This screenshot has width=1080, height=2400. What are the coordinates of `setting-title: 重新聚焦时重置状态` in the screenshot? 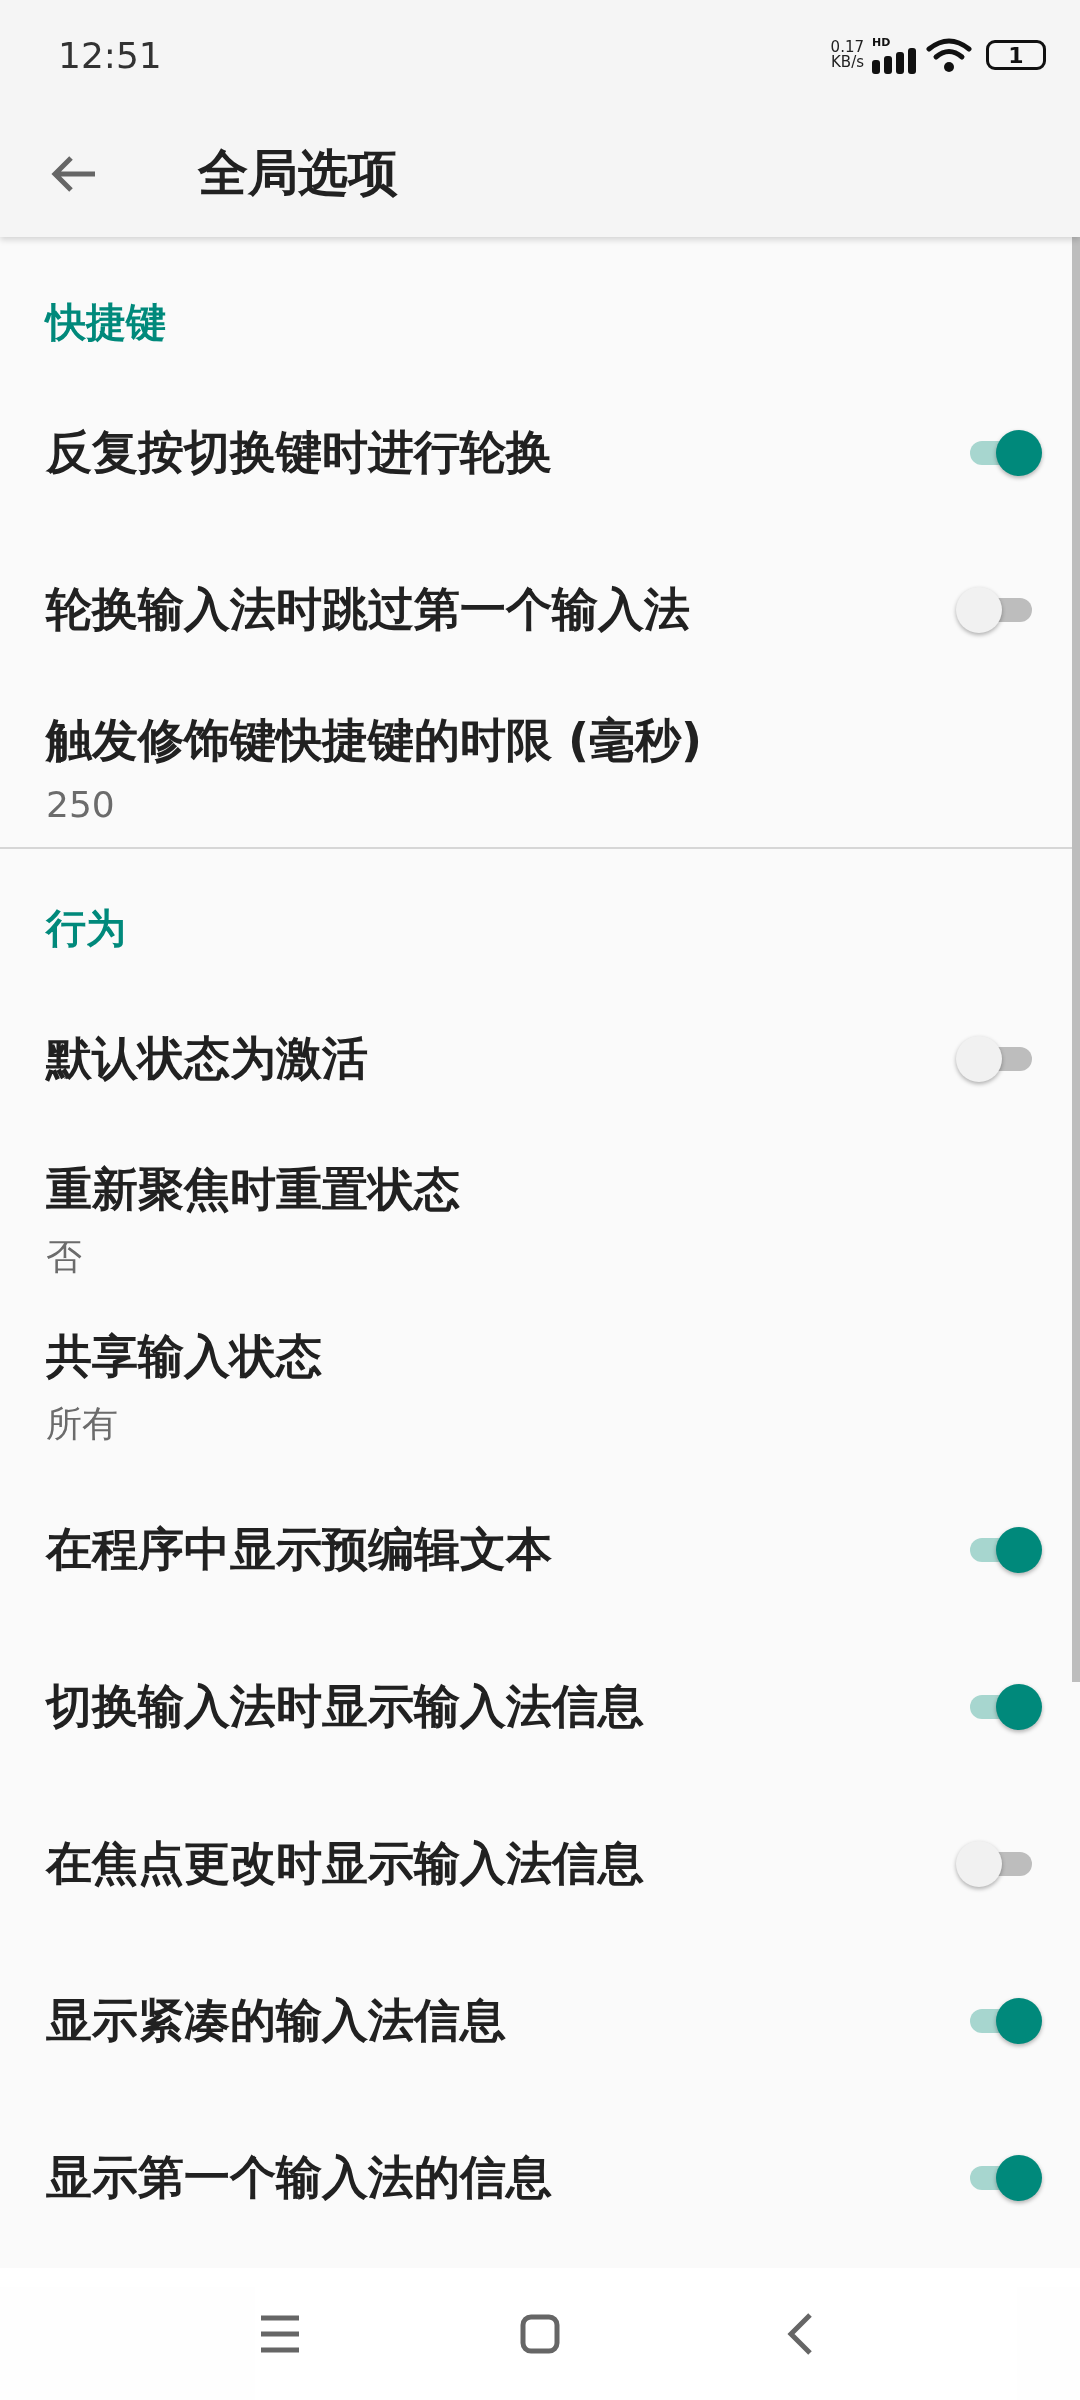 It's located at (253, 1189).